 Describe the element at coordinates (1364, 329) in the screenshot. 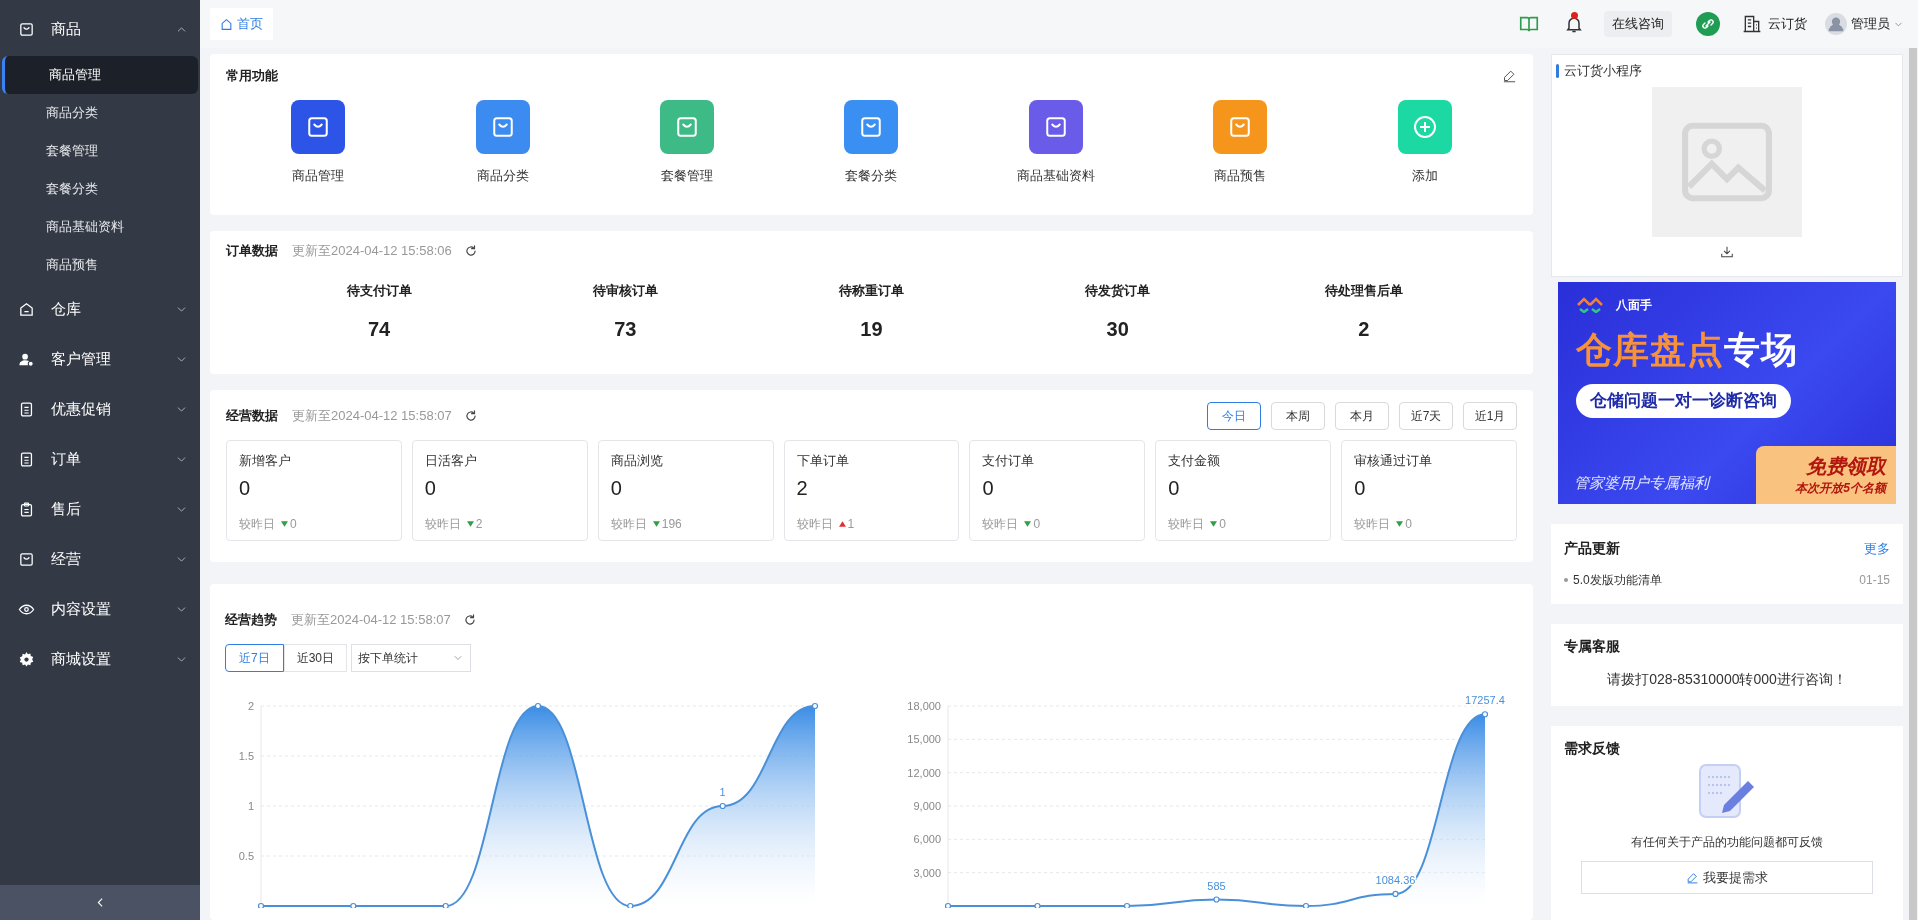

I see `stat-value: 2` at that location.